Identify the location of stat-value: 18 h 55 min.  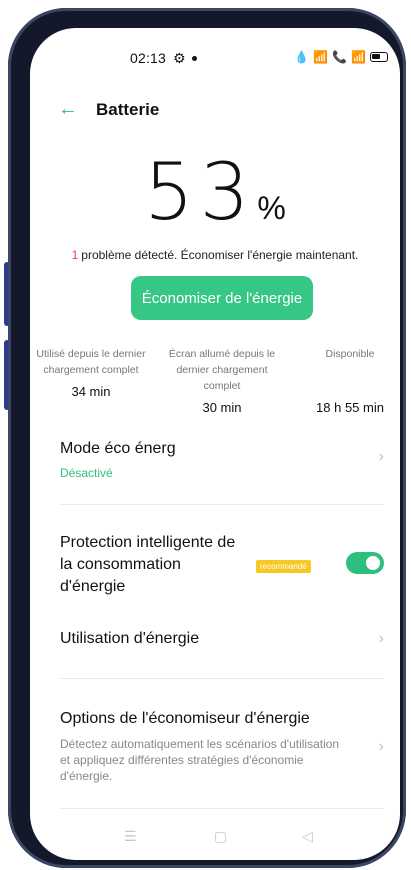
(350, 407).